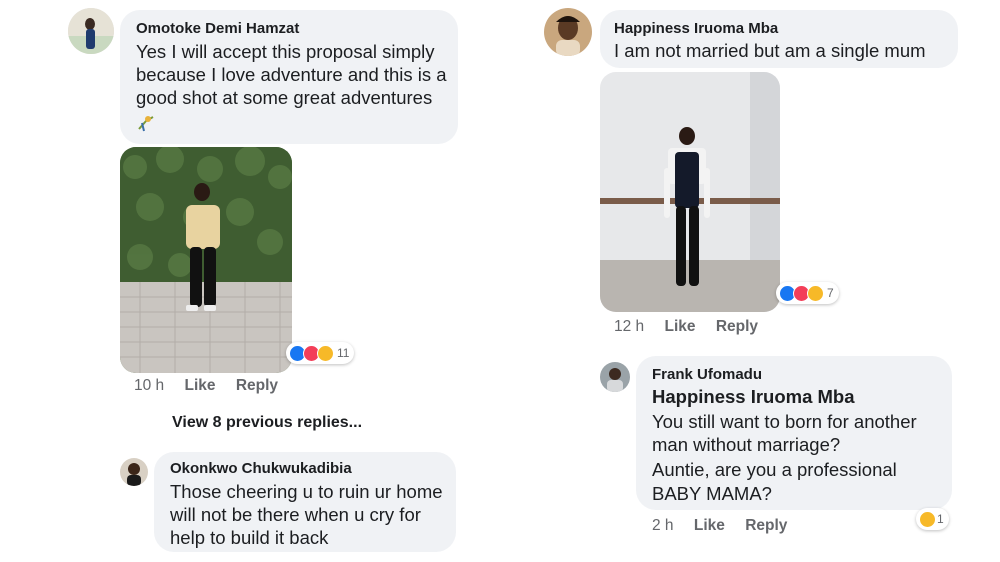 This screenshot has height=562, width=1000. Describe the element at coordinates (712, 493) in the screenshot. I see `comment-text-line: BABY MAMA?` at that location.